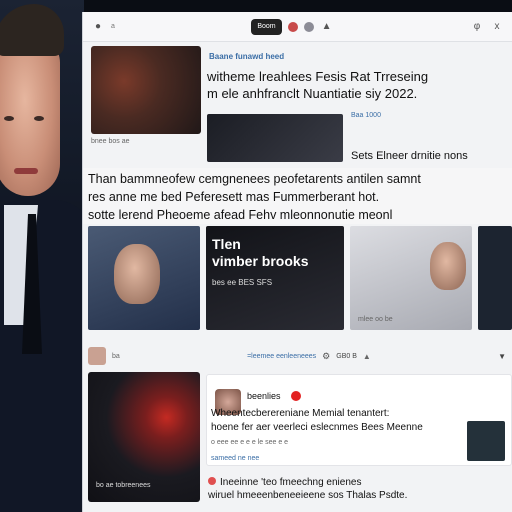 Image resolution: width=512 pixels, height=512 pixels. Describe the element at coordinates (242, 282) in the screenshot. I see `card-2-subtitle: bes ee BES SFS` at that location.